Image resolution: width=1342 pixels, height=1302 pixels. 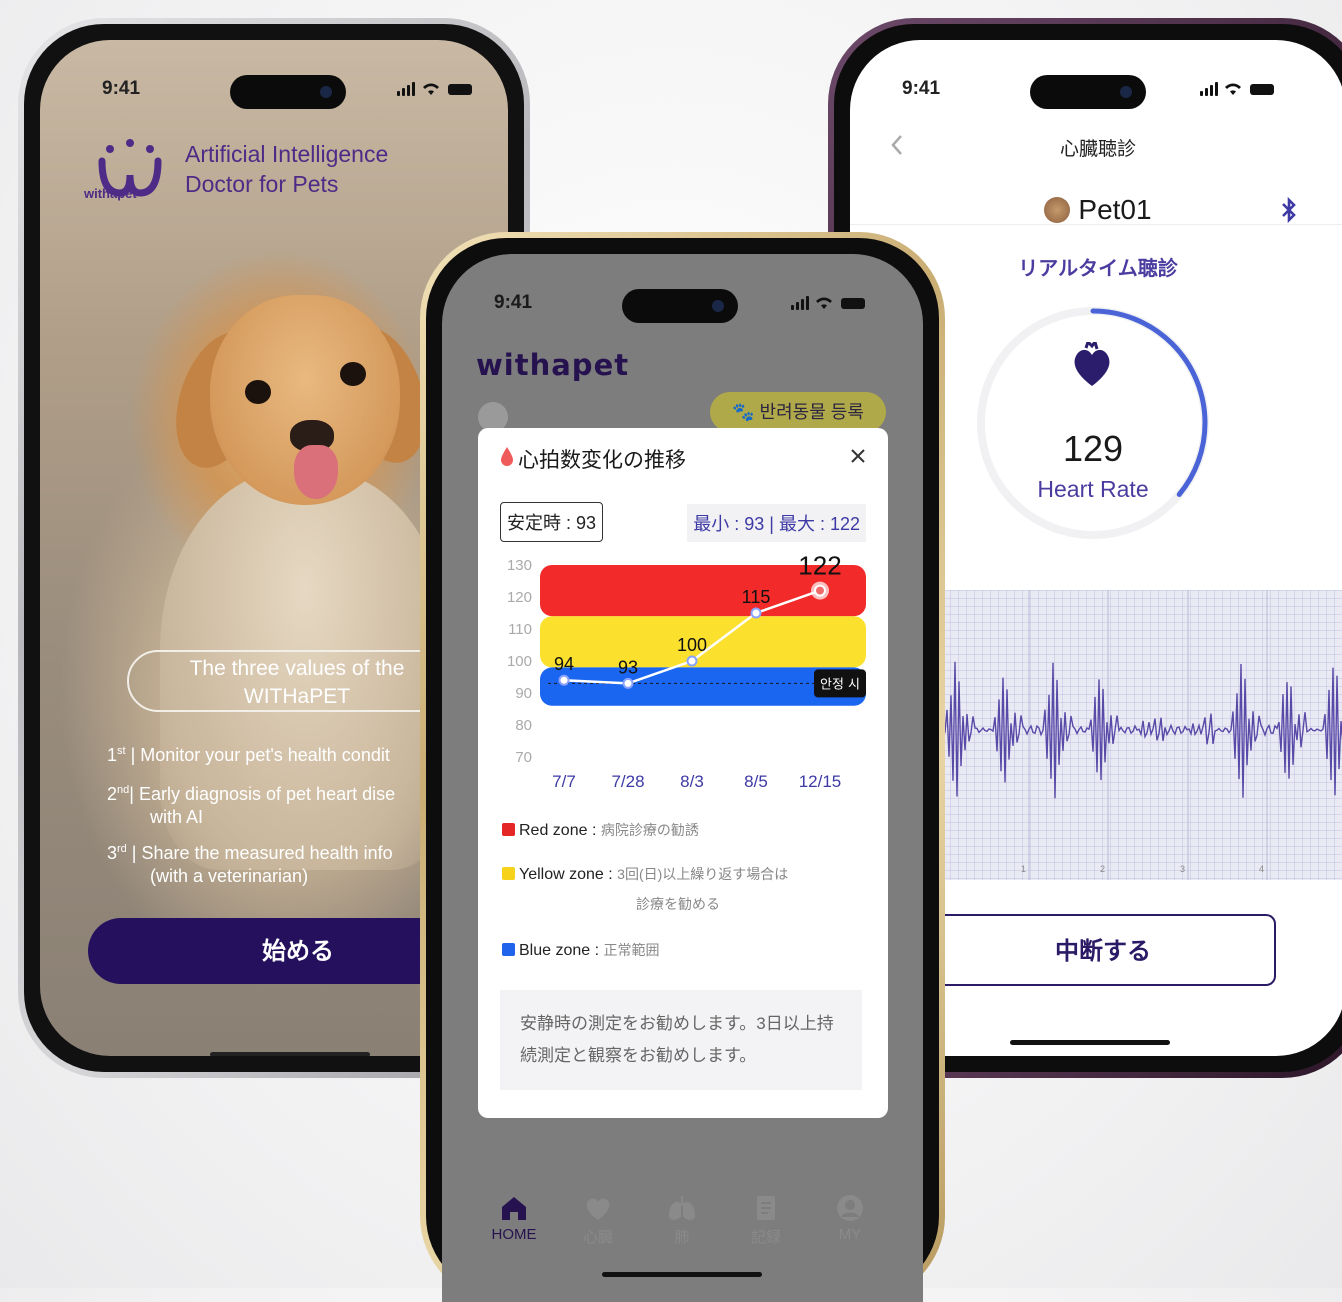 What do you see at coordinates (248, 755) in the screenshot?
I see `value-item-1: 1st | Monitor your pet's health condit` at bounding box center [248, 755].